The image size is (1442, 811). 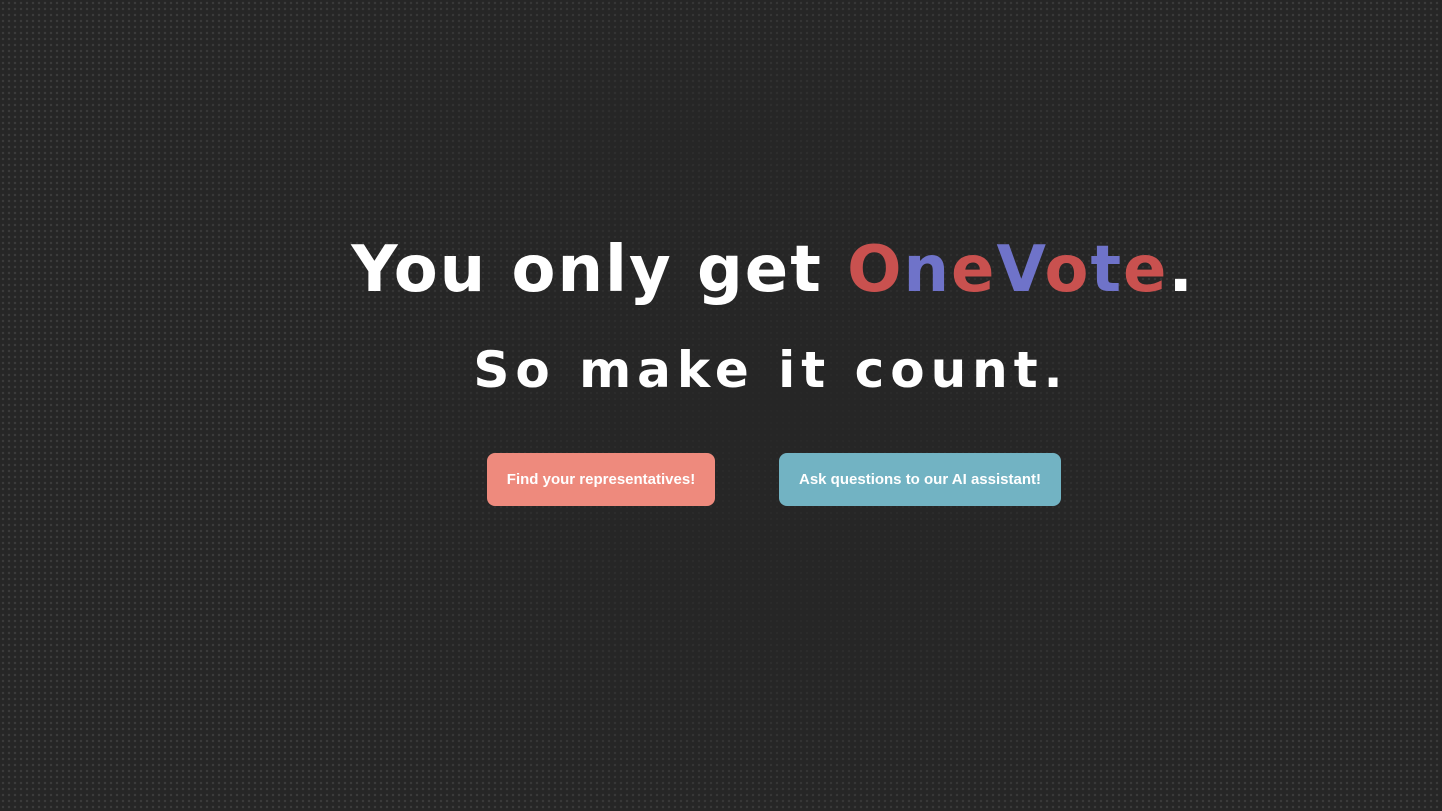 I want to click on find-representatives-button: Find your representatives!, so click(x=601, y=479).